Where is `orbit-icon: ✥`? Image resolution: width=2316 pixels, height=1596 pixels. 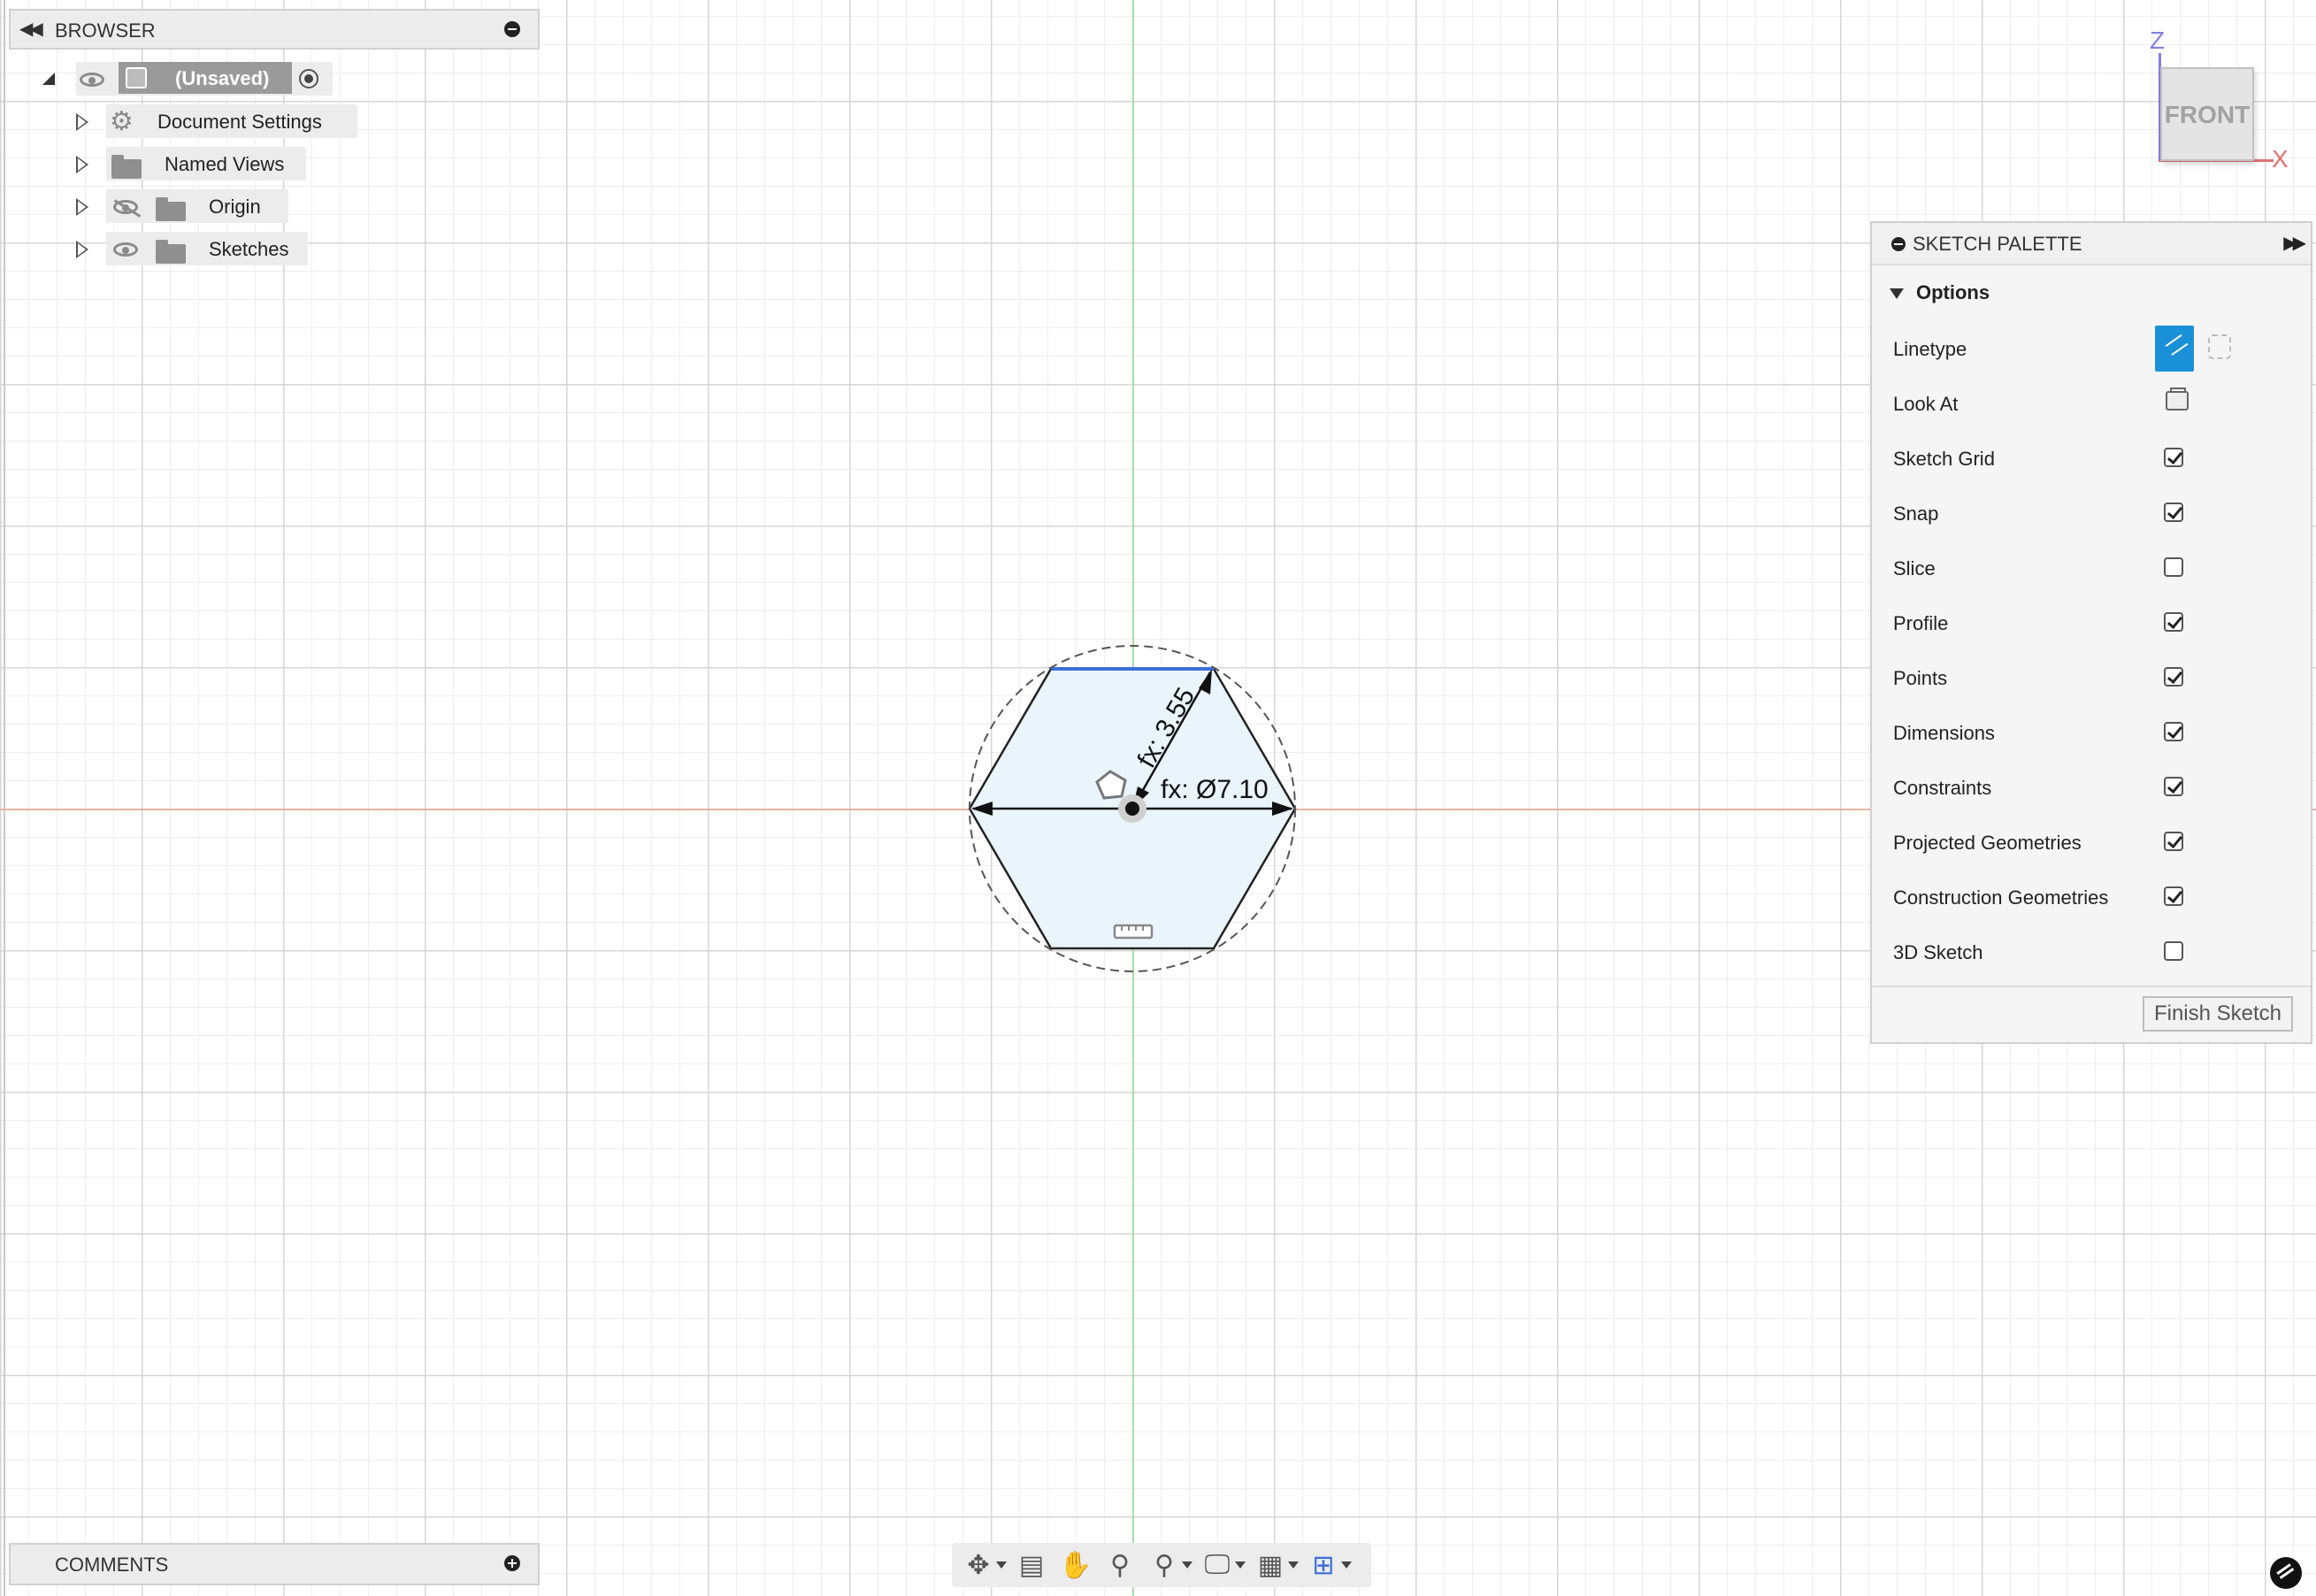
orbit-icon: ✥ is located at coordinates (978, 1565).